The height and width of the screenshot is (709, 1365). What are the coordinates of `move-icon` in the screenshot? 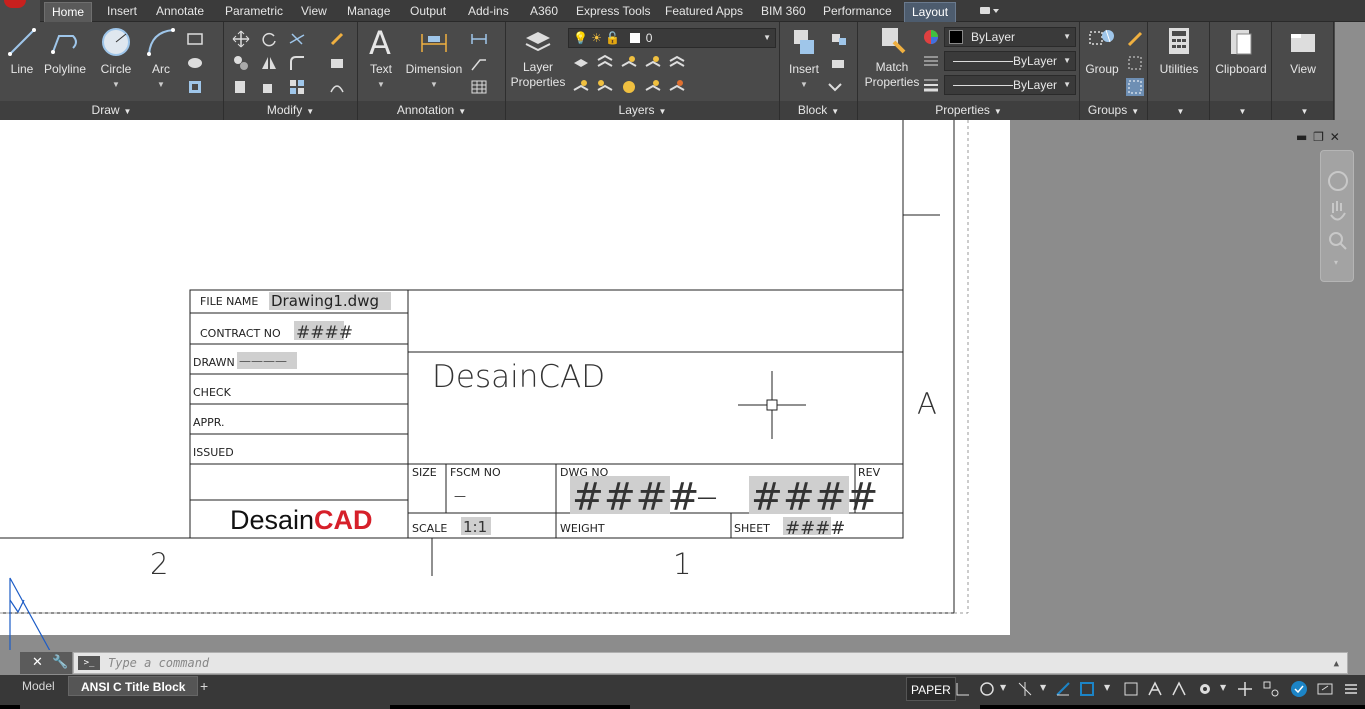 It's located at (241, 39).